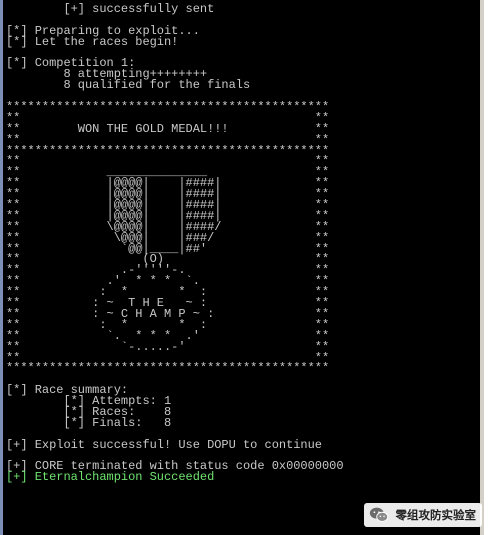 The height and width of the screenshot is (535, 488). What do you see at coordinates (128, 85) in the screenshot?
I see `console-line: 8 qualified for the finals` at bounding box center [128, 85].